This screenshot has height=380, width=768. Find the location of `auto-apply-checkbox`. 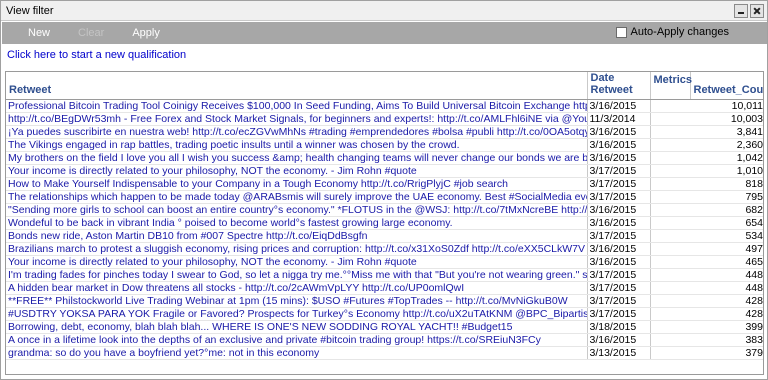

auto-apply-checkbox is located at coordinates (621, 32).